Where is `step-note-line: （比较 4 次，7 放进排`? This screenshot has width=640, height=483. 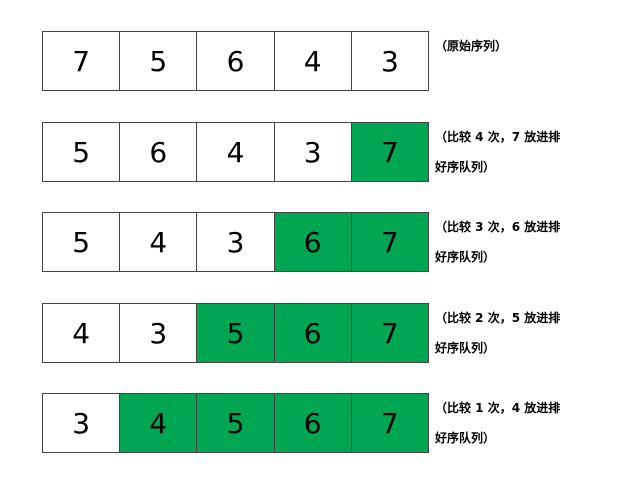 step-note-line: （比较 4 次，7 放进排 is located at coordinates (498, 137).